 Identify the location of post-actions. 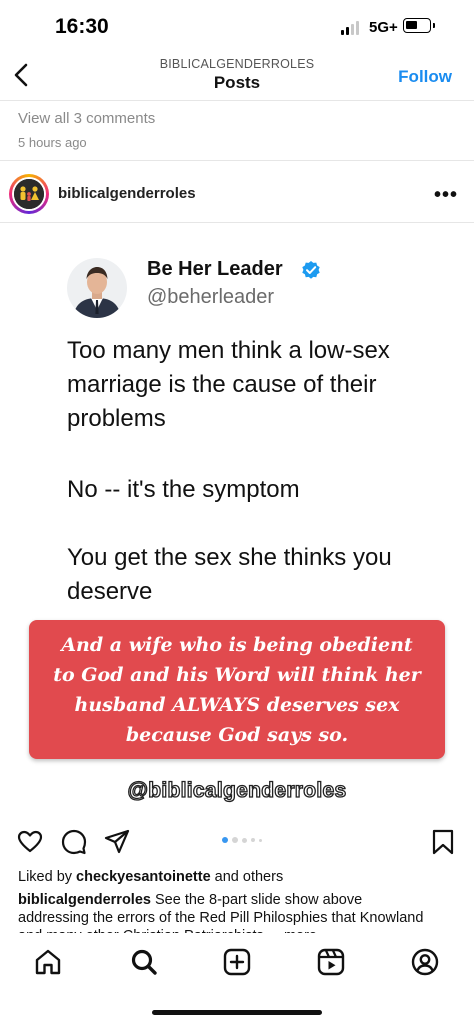
(237, 843).